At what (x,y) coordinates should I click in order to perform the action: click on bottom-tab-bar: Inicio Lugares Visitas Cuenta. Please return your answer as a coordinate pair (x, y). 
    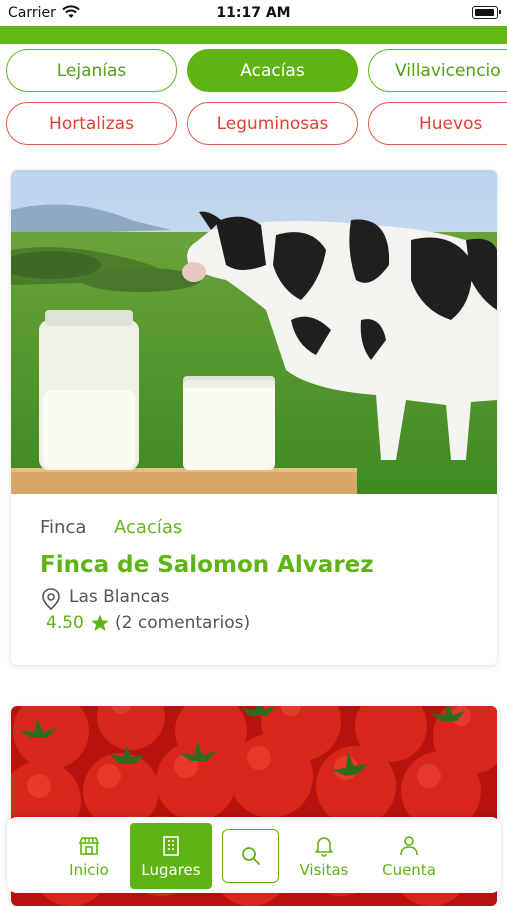
    Looking at the image, I should click on (254, 855).